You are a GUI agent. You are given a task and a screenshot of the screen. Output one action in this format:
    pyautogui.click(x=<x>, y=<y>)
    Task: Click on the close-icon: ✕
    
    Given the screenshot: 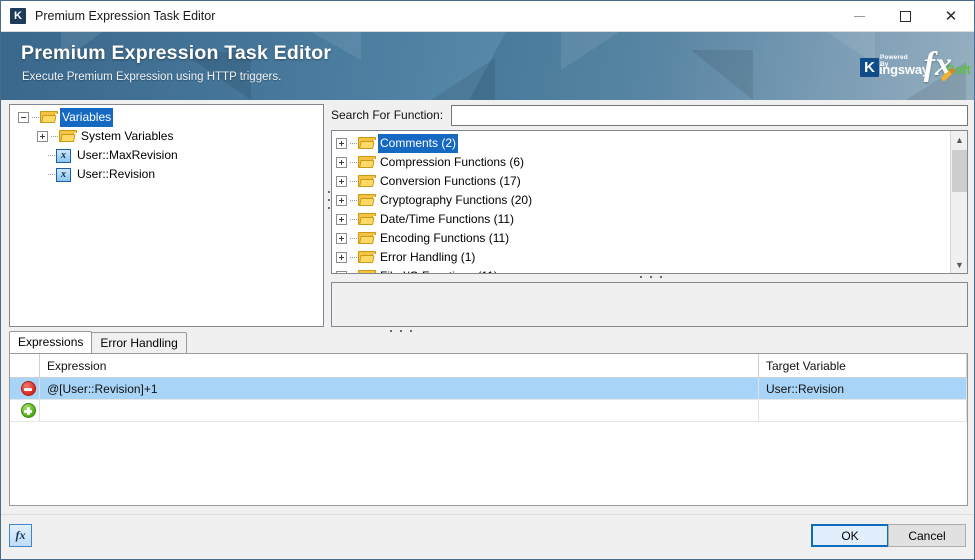 What is the action you would take?
    pyautogui.click(x=951, y=16)
    